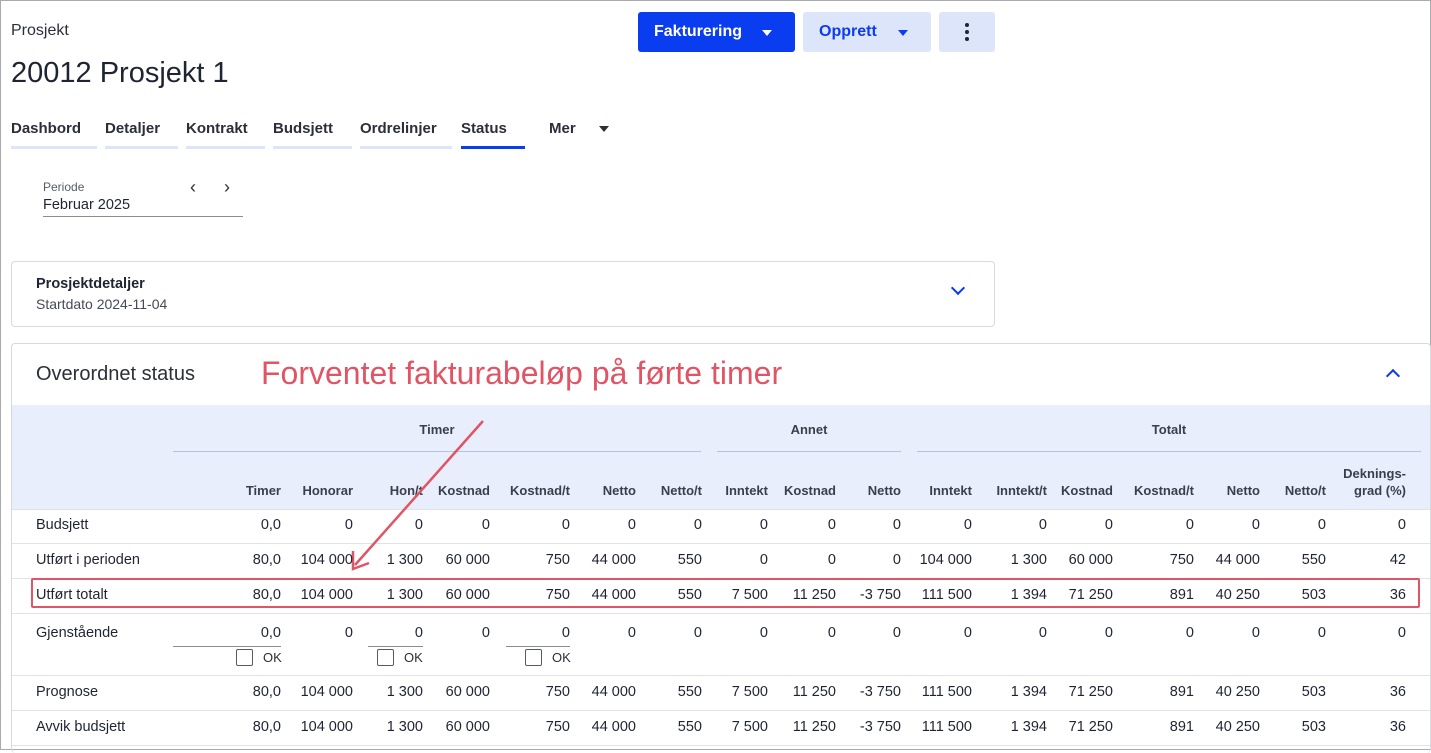 The height and width of the screenshot is (753, 1431). Describe the element at coordinates (88, 560) in the screenshot. I see `row-label: Utført i perioden` at that location.